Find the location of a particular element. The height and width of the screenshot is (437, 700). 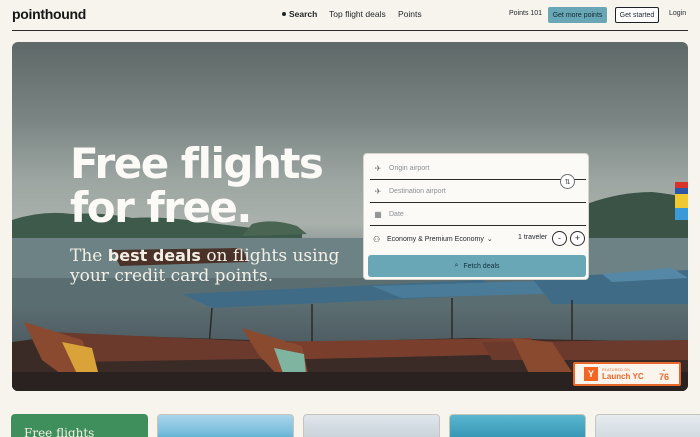

header-divider is located at coordinates (350, 30).